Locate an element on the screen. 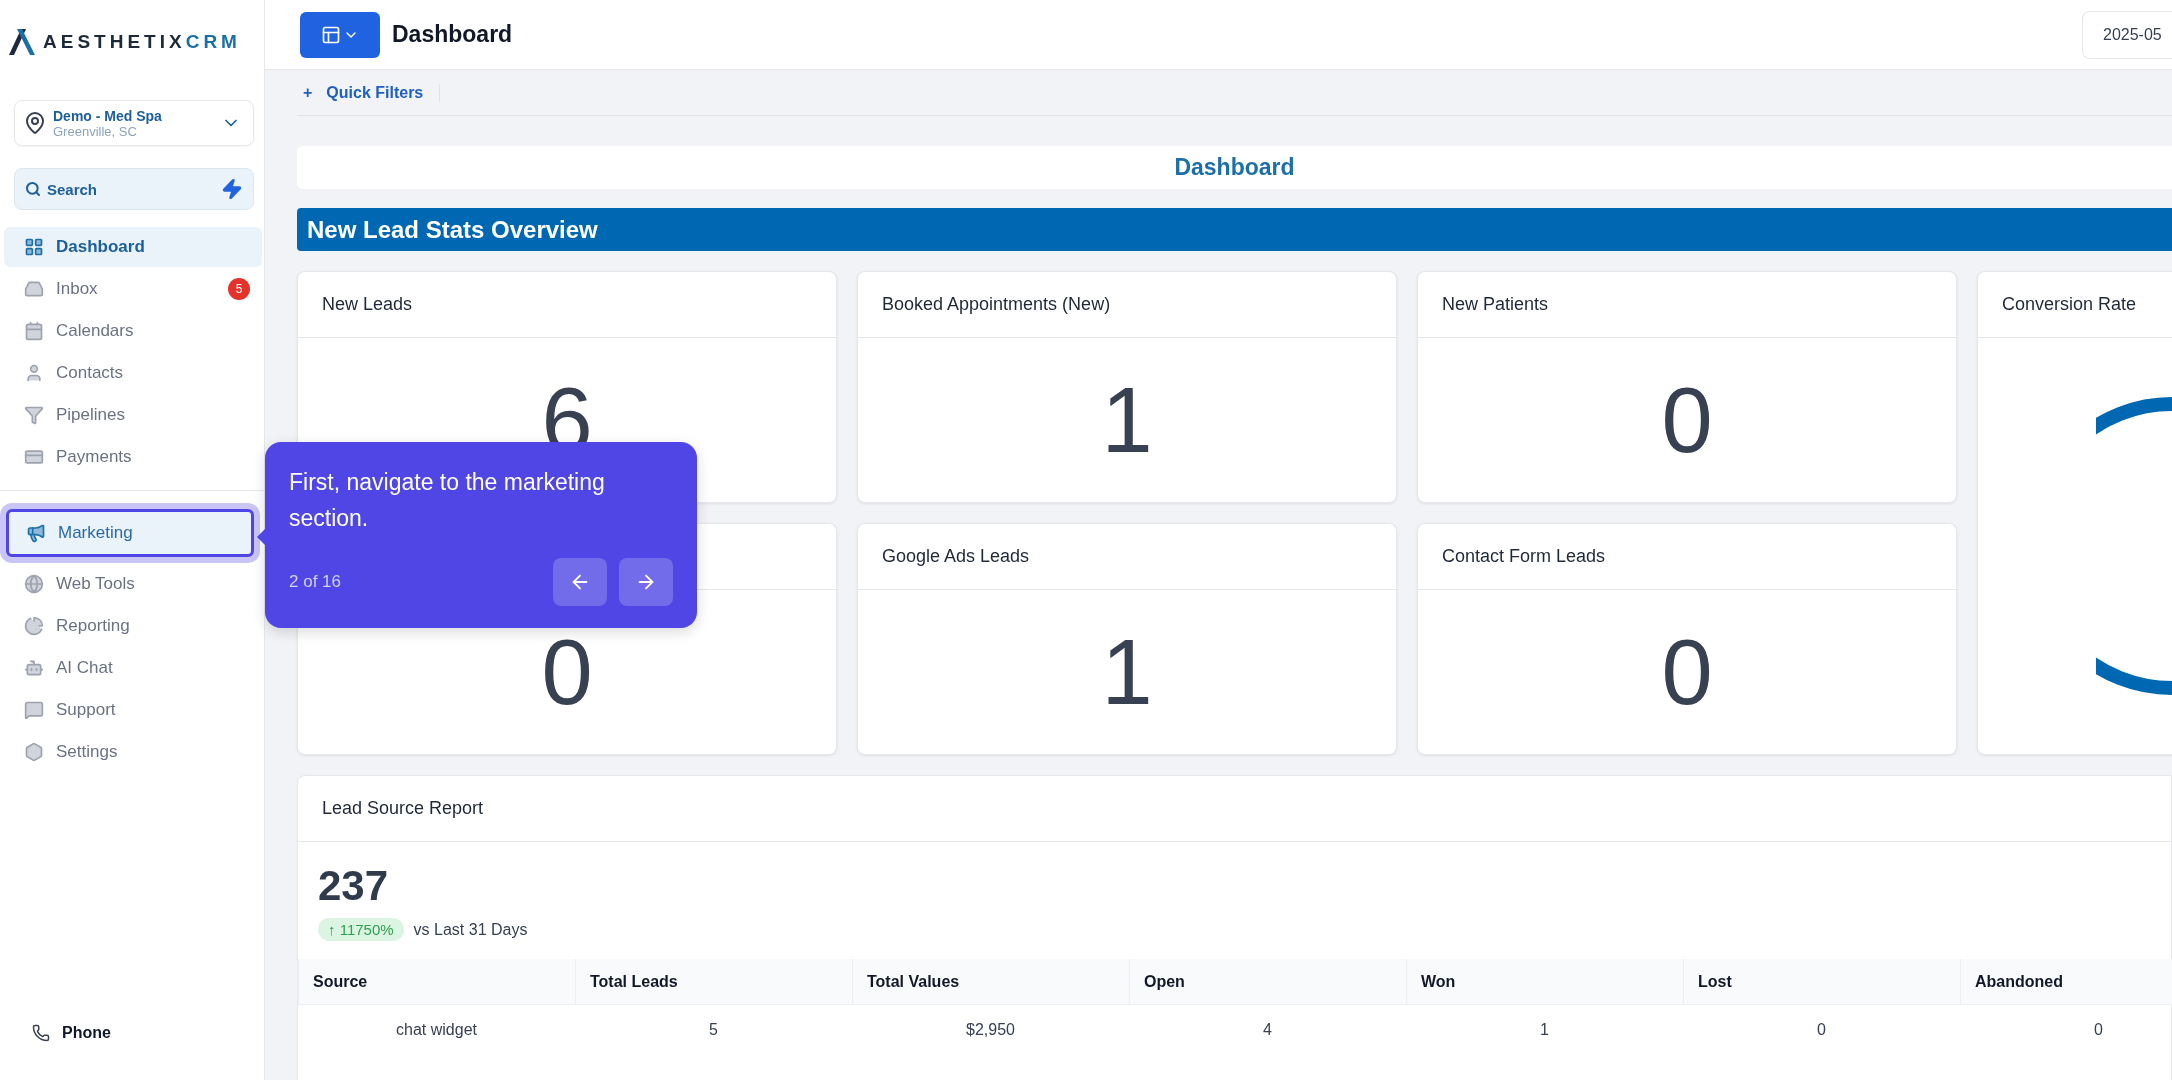  chat-bubble-icon is located at coordinates (34, 710).